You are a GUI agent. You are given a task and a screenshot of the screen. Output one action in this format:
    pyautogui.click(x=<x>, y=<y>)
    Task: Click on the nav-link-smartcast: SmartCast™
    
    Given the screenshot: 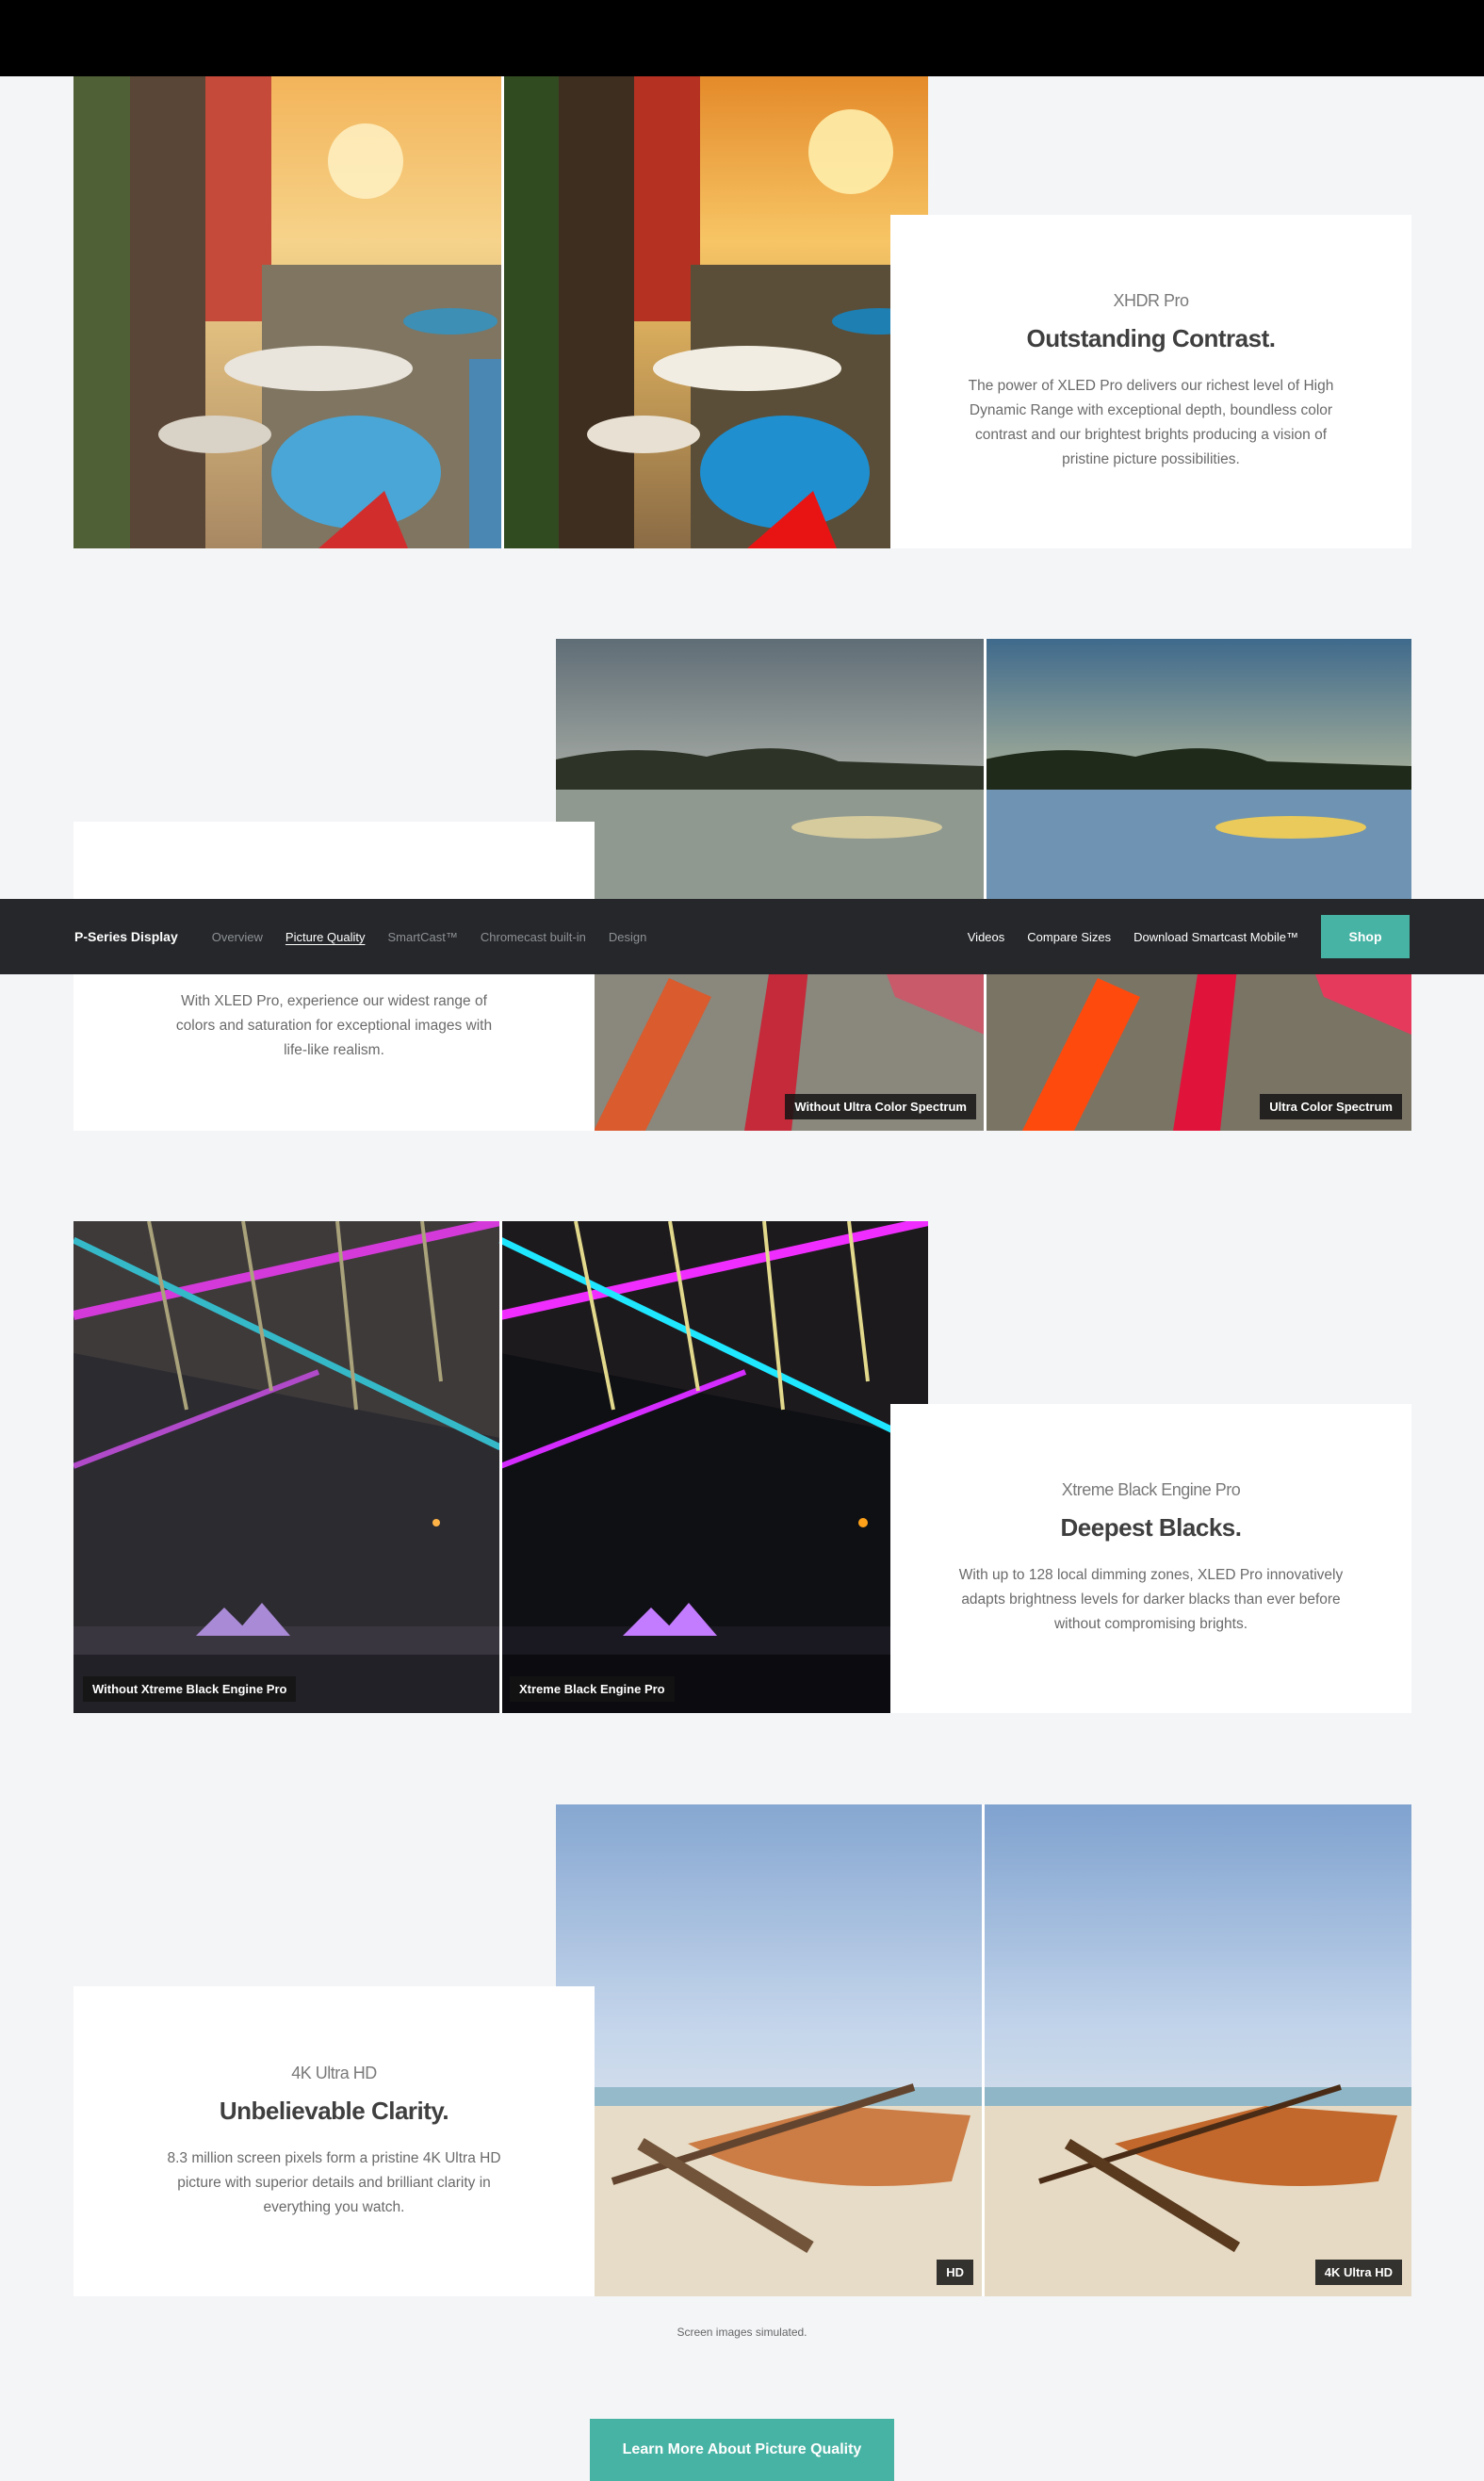 What is the action you would take?
    pyautogui.click(x=422, y=937)
    